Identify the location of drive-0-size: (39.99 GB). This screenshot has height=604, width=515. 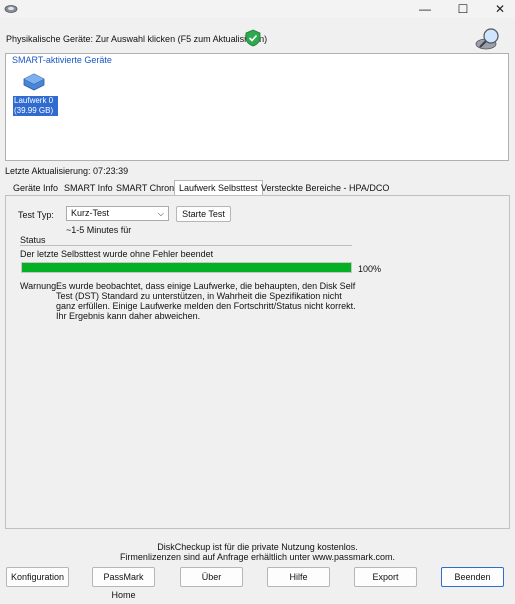
(34, 110).